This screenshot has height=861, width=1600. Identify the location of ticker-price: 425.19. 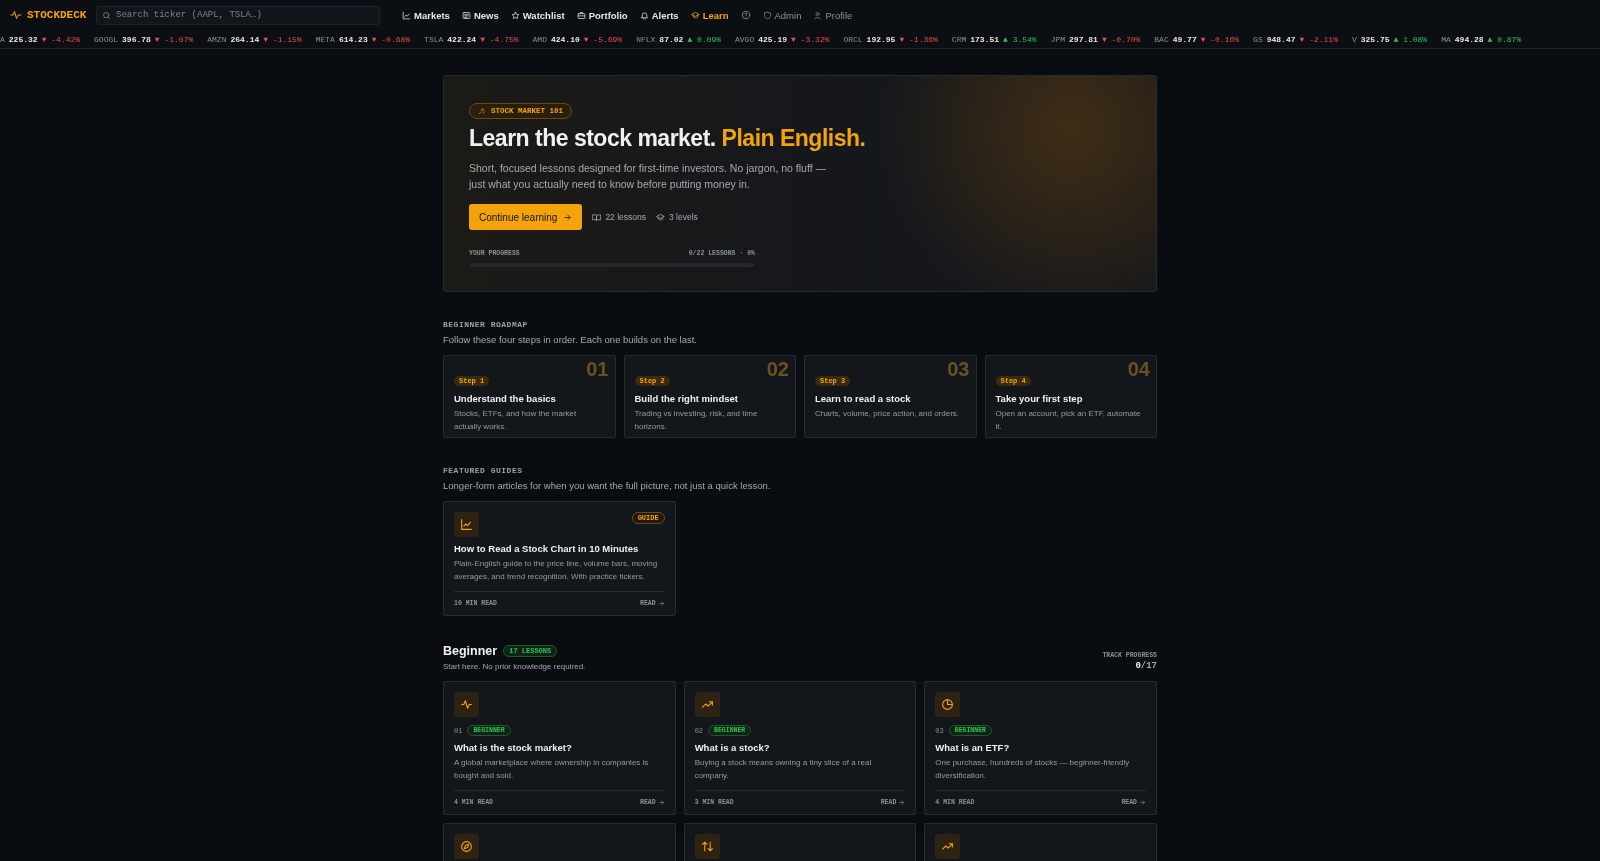
(772, 39).